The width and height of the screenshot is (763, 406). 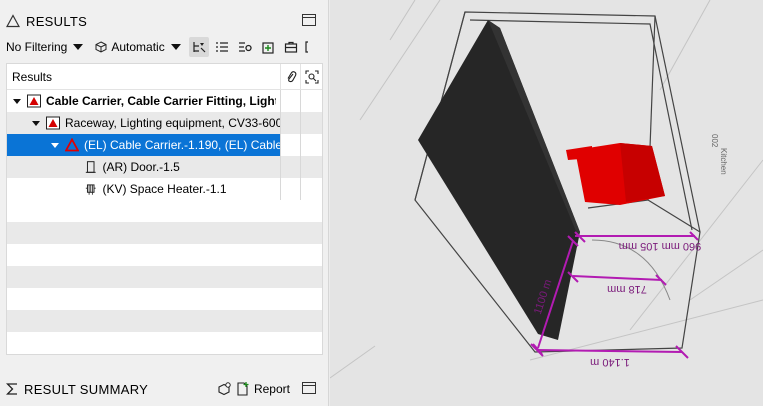 What do you see at coordinates (723, 161) in the screenshot?
I see `room-label: Kitchen` at bounding box center [723, 161].